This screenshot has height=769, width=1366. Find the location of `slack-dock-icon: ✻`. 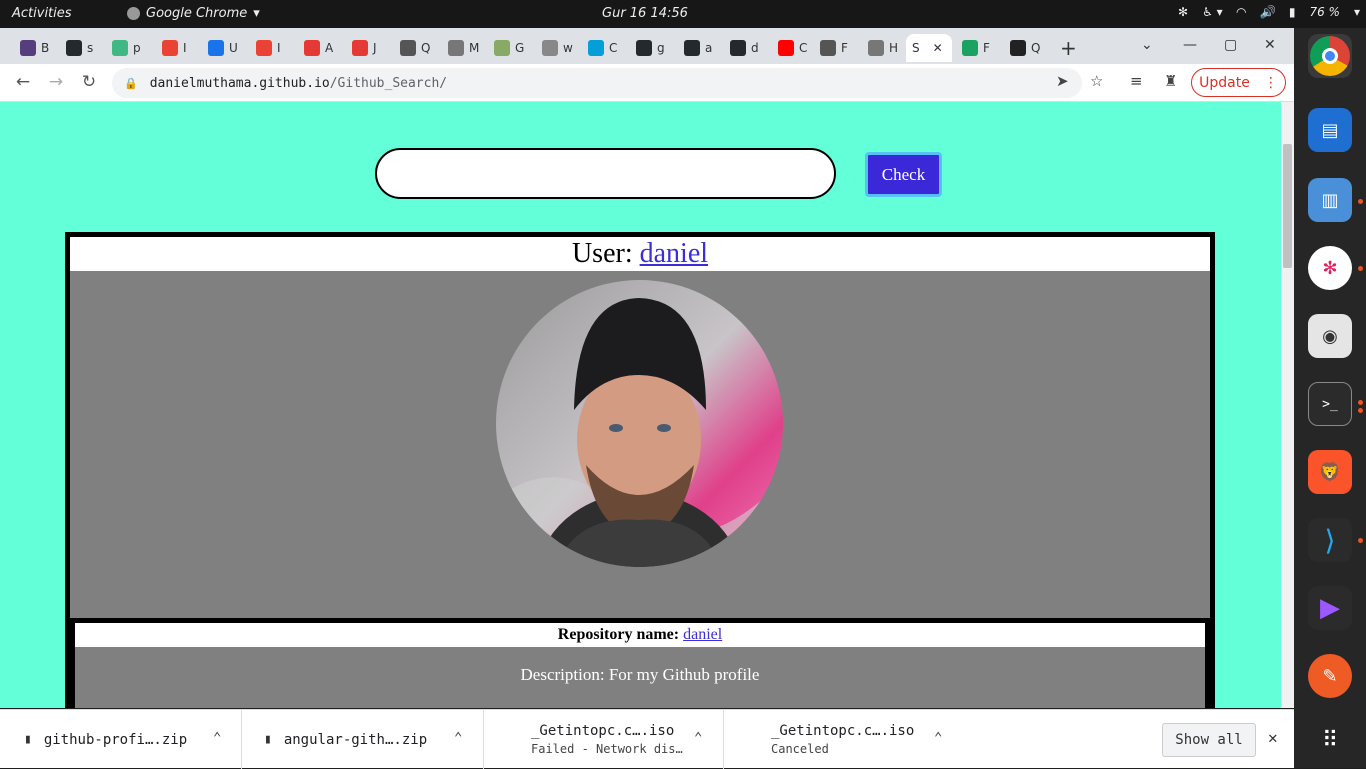

slack-dock-icon: ✻ is located at coordinates (1330, 268).